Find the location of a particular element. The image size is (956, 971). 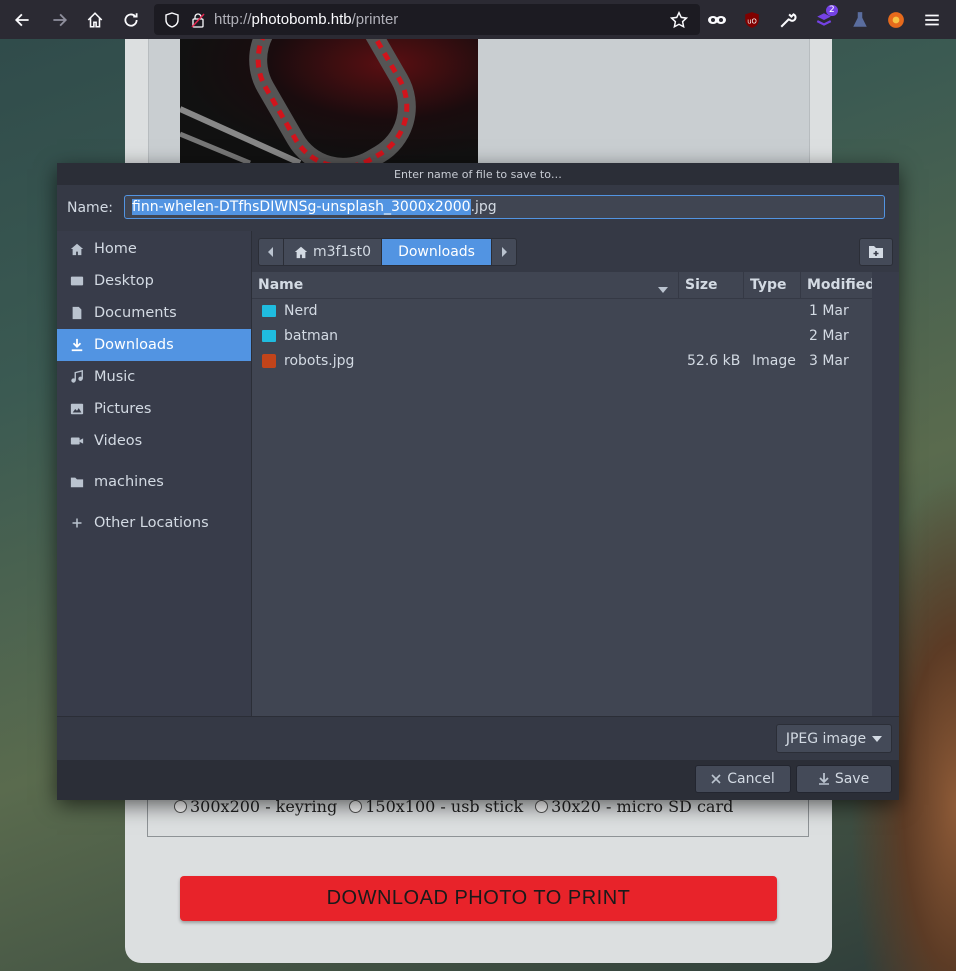

url-path: /printer is located at coordinates (375, 19).